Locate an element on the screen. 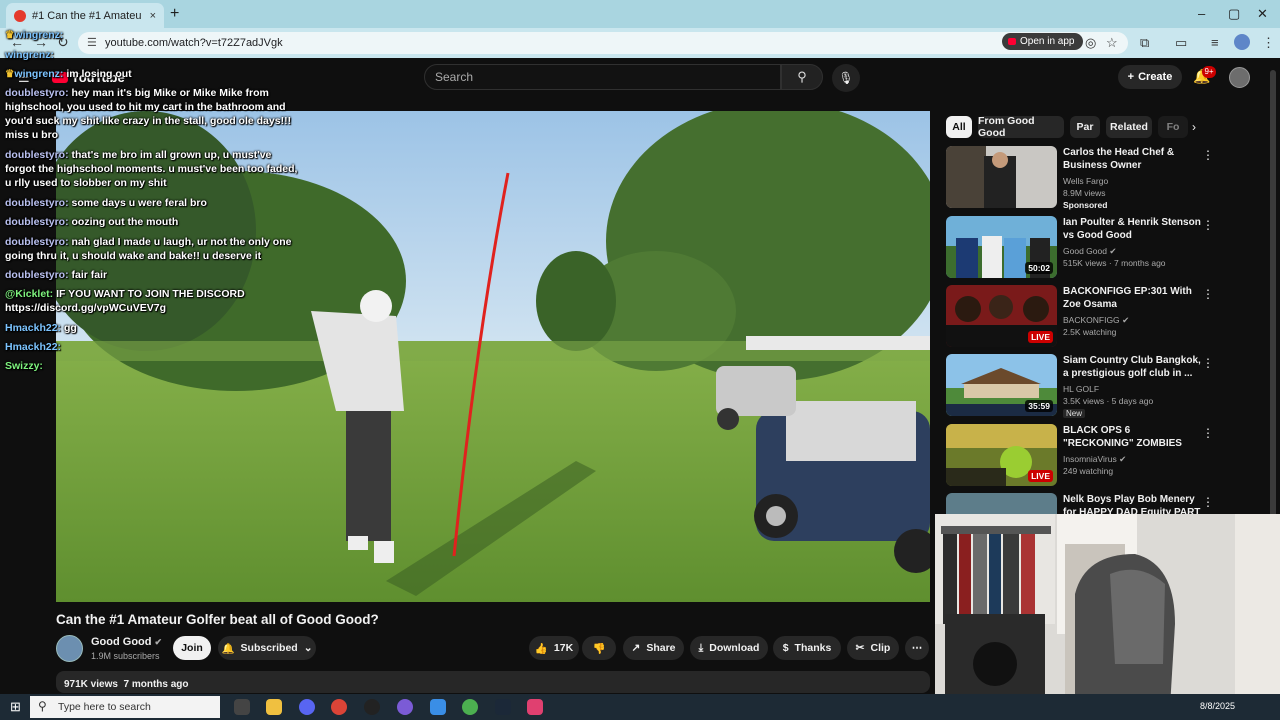 The height and width of the screenshot is (720, 1280). chrome-active-icon is located at coordinates (470, 707).